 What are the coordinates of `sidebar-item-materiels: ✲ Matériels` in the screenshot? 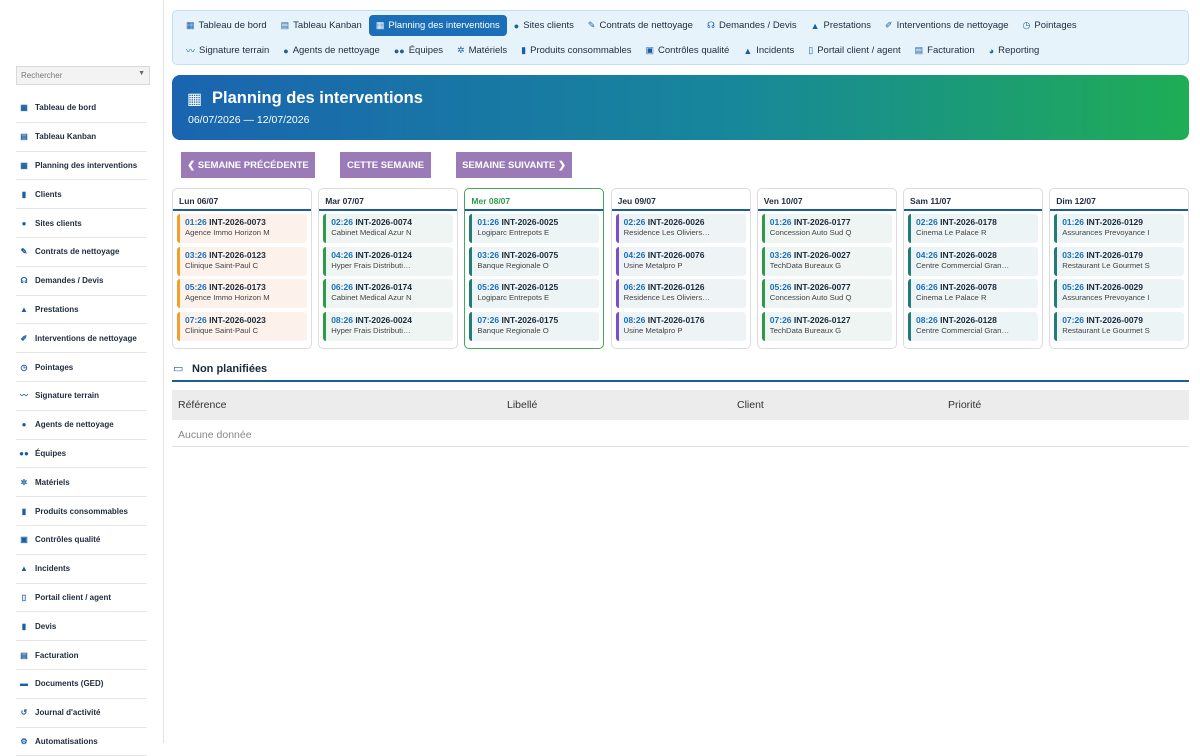 It's located at (81, 483).